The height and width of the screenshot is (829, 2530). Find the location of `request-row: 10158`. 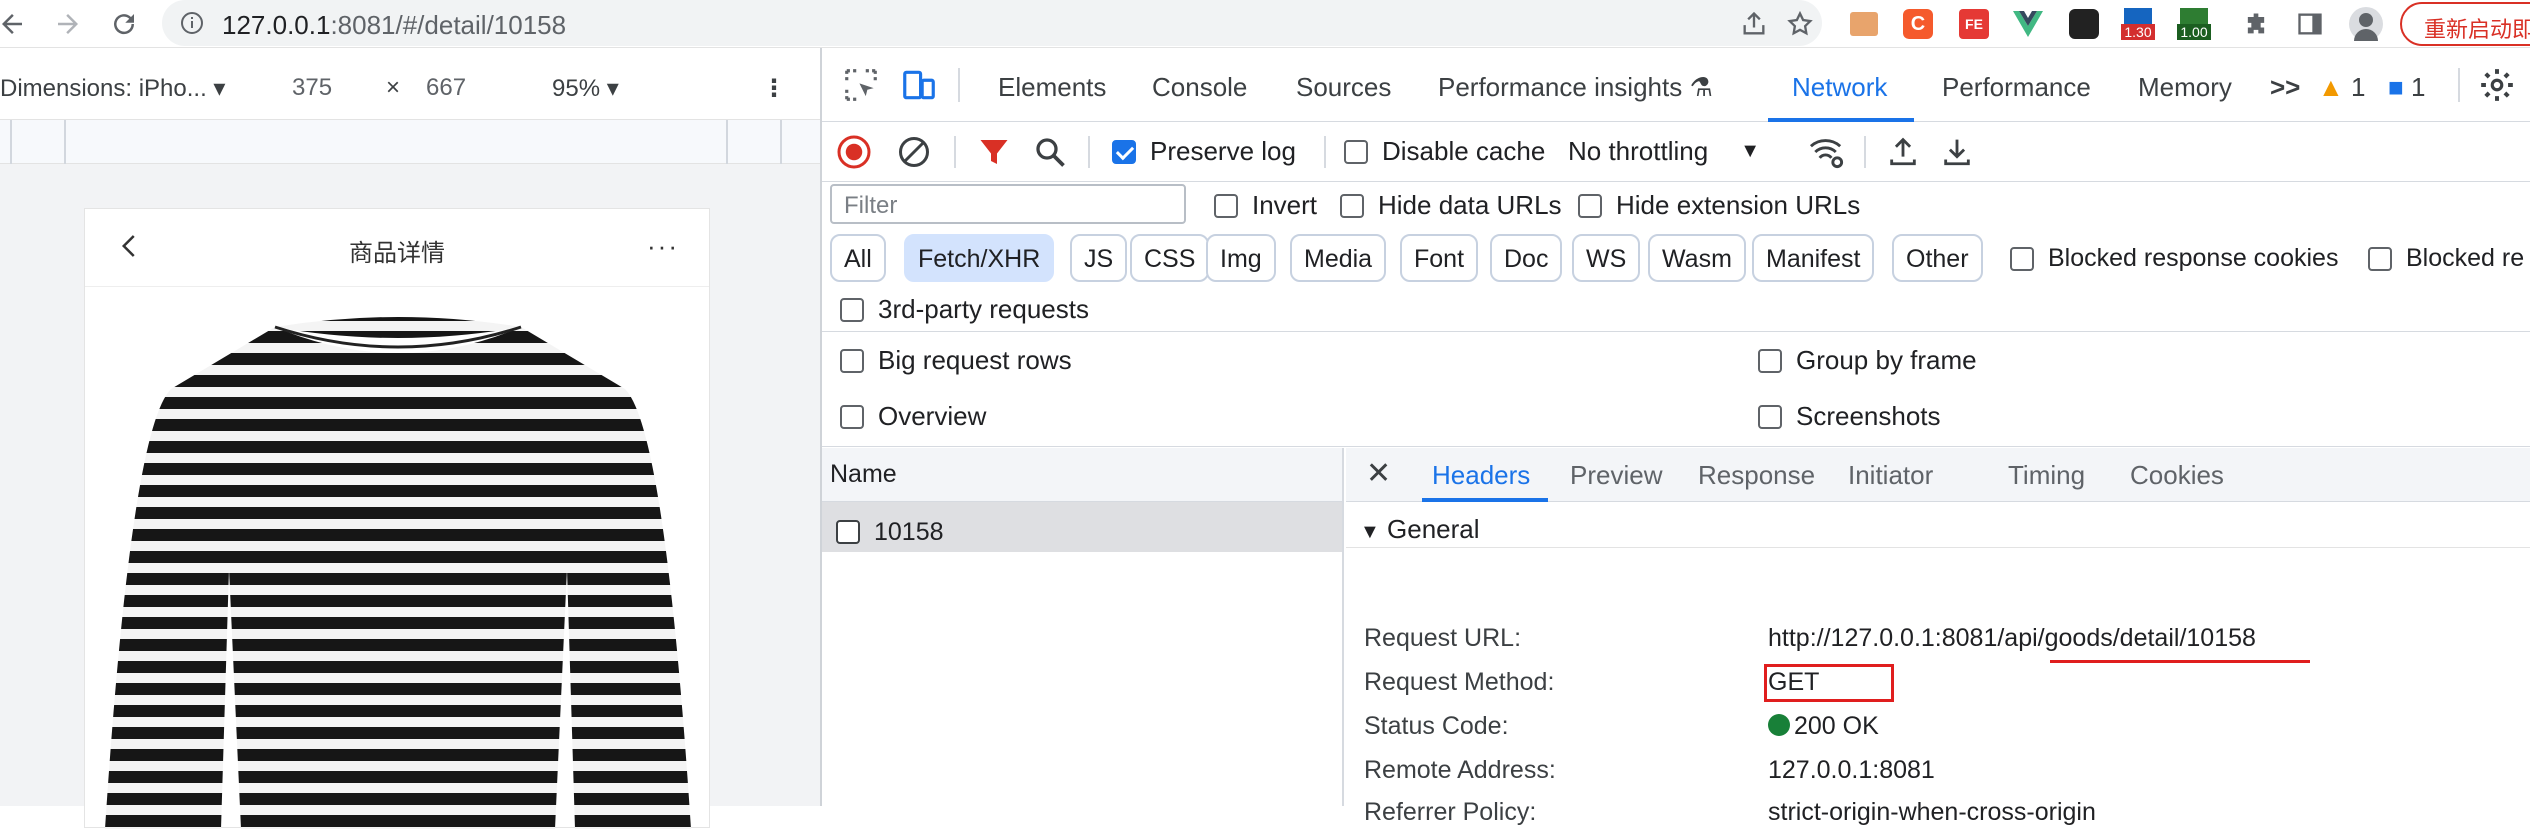

request-row: 10158 is located at coordinates (1082, 527).